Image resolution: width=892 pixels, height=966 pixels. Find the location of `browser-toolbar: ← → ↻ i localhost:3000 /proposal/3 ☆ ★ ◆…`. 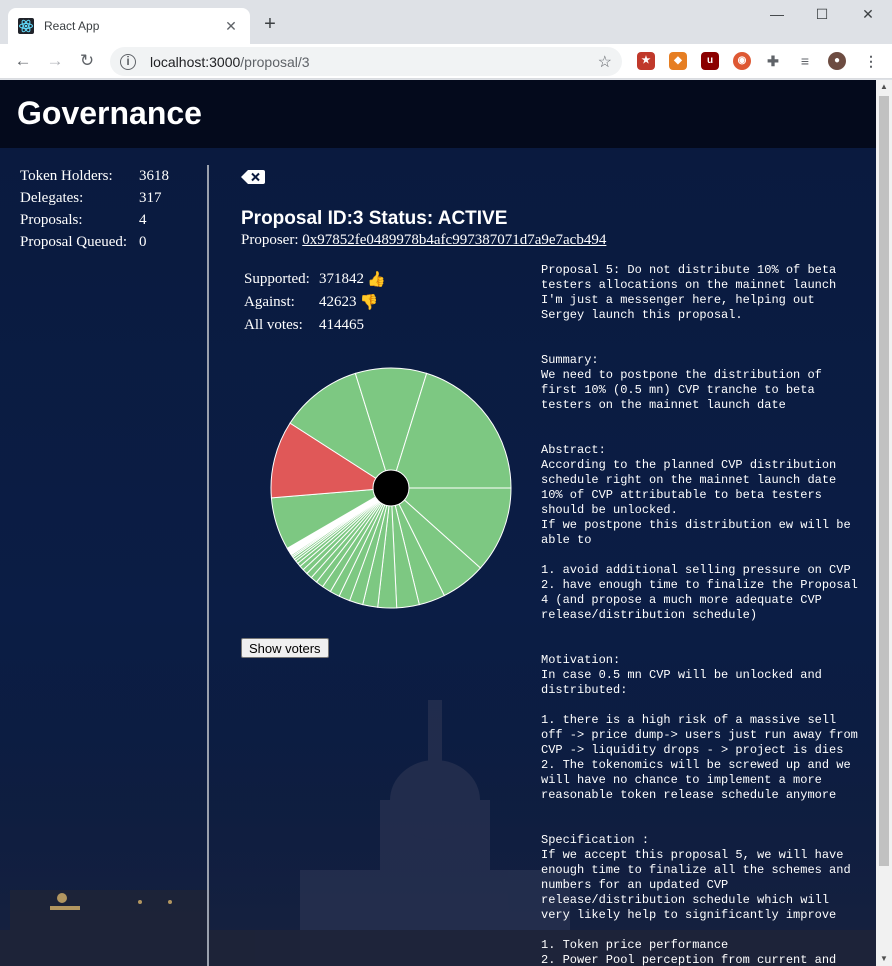

browser-toolbar: ← → ↻ i localhost:3000 /proposal/3 ☆ ★ ◆… is located at coordinates (446, 61).